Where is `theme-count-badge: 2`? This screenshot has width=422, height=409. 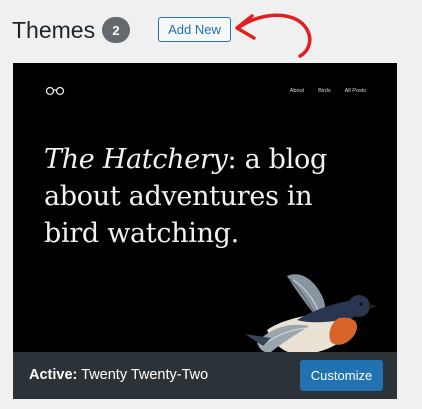
theme-count-badge: 2 is located at coordinates (116, 30).